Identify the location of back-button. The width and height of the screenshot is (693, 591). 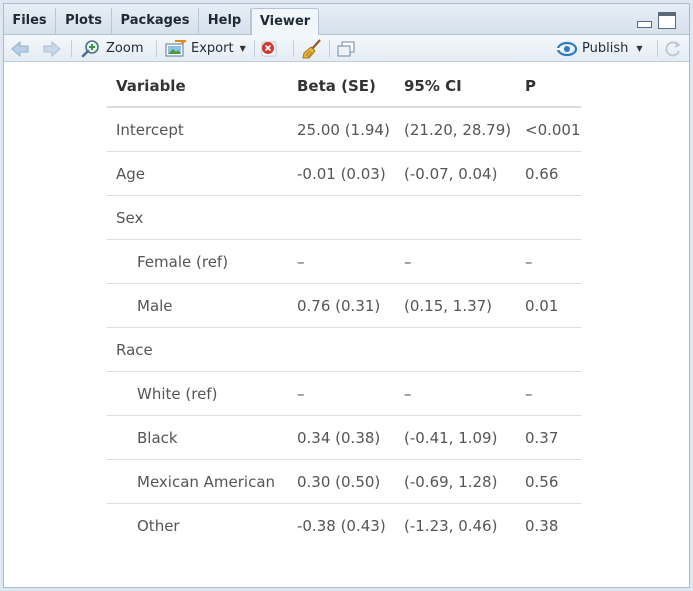
(20, 48).